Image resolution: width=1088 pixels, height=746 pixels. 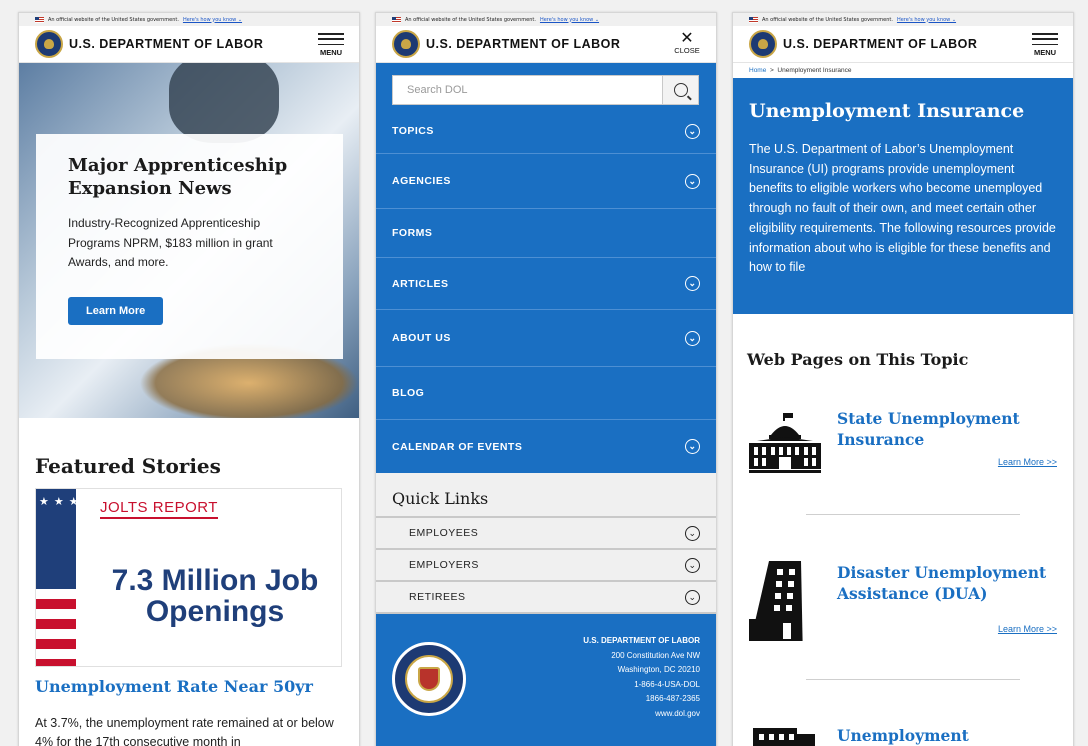 I want to click on nav-item-calendar: CALENDAR OF EVENTS ⌄, so click(x=546, y=446).